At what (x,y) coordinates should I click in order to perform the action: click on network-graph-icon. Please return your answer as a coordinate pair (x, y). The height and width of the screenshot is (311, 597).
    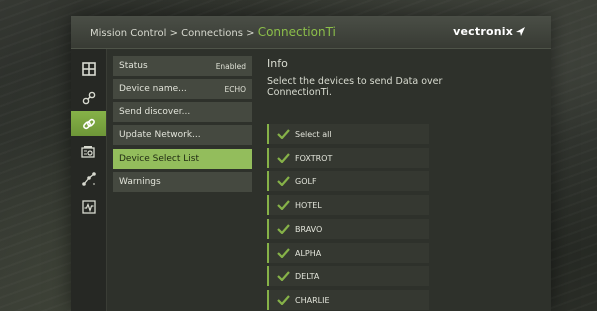
    Looking at the image, I should click on (88, 178).